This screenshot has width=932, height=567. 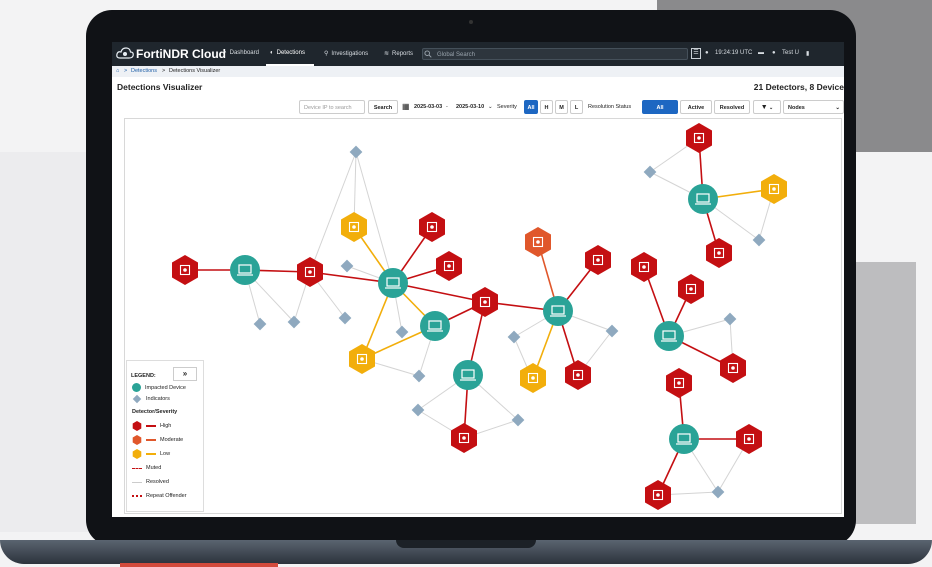 What do you see at coordinates (137, 496) in the screenshot?
I see `repeat-line-icon` at bounding box center [137, 496].